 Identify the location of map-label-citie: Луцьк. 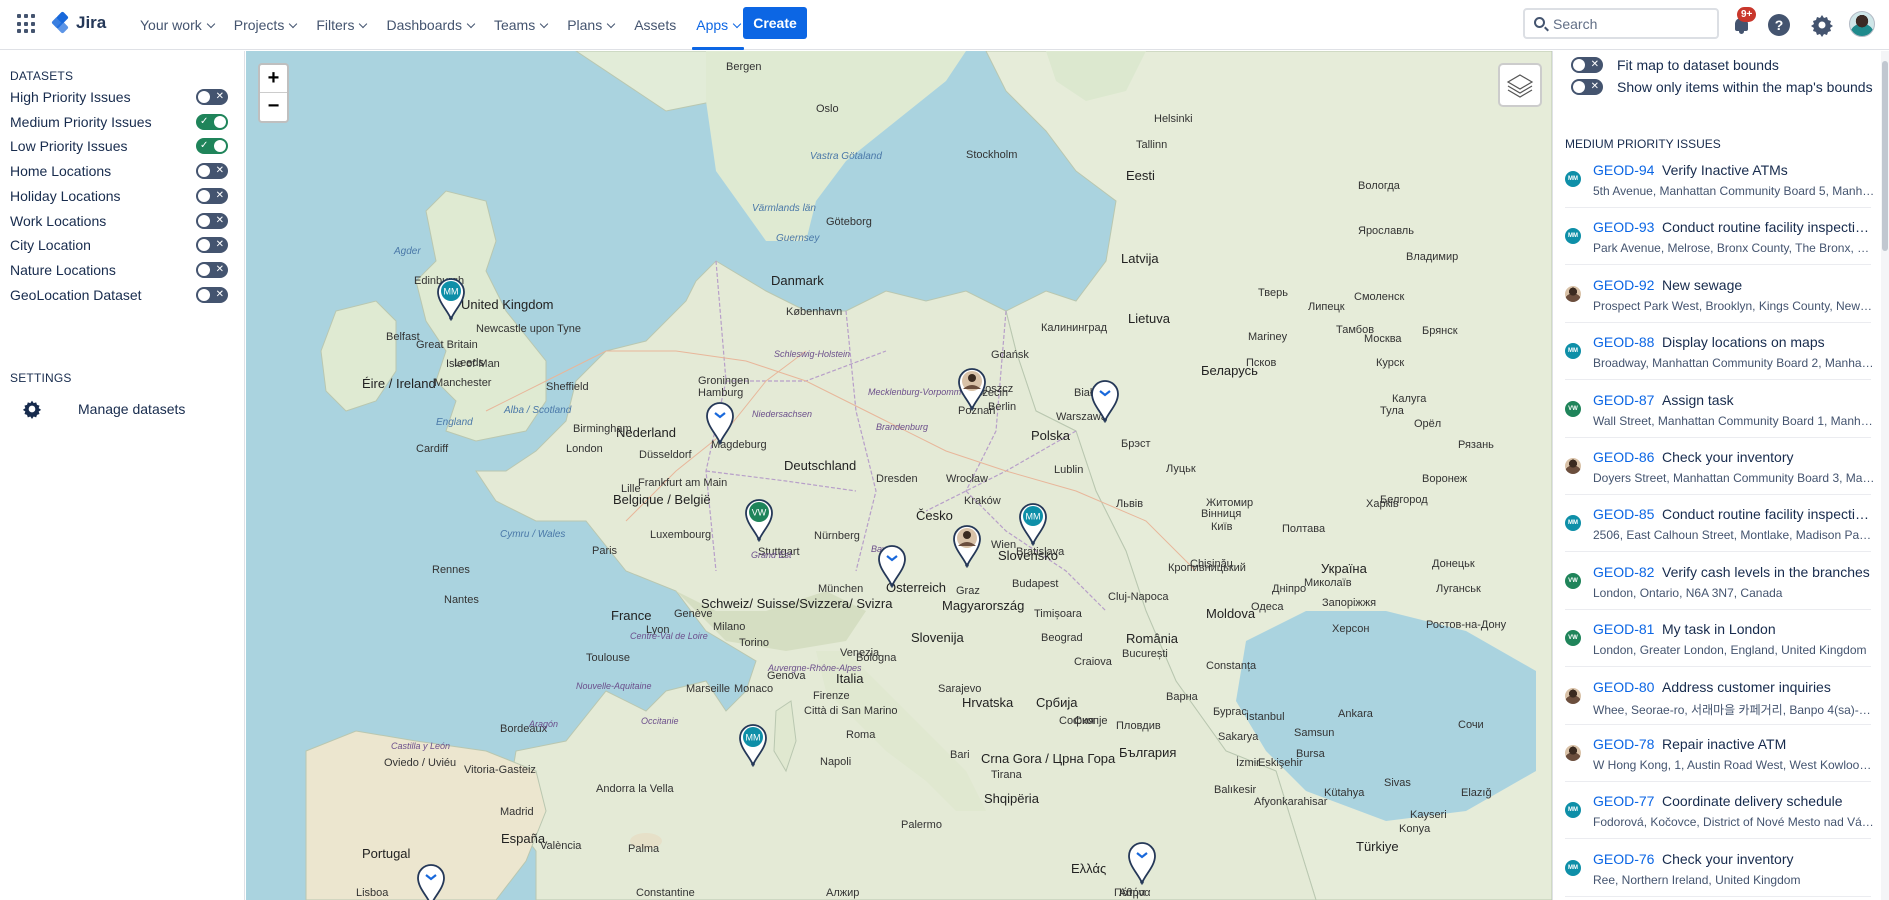
(1181, 469).